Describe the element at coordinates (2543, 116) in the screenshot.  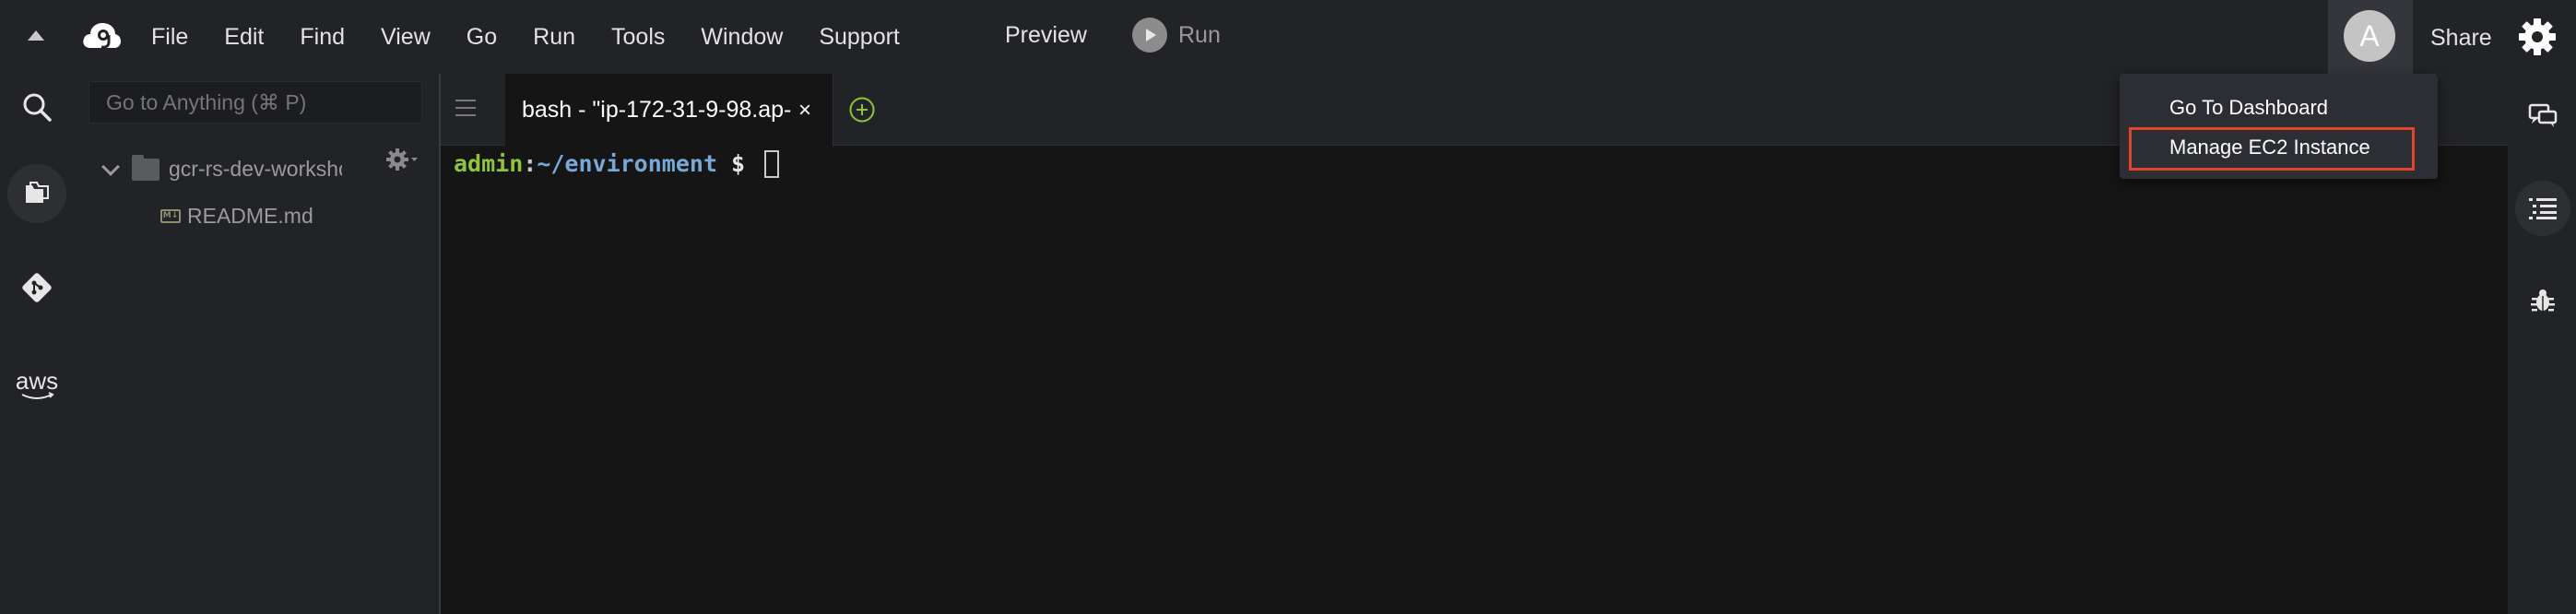
I see `collaborate-chat-icon` at that location.